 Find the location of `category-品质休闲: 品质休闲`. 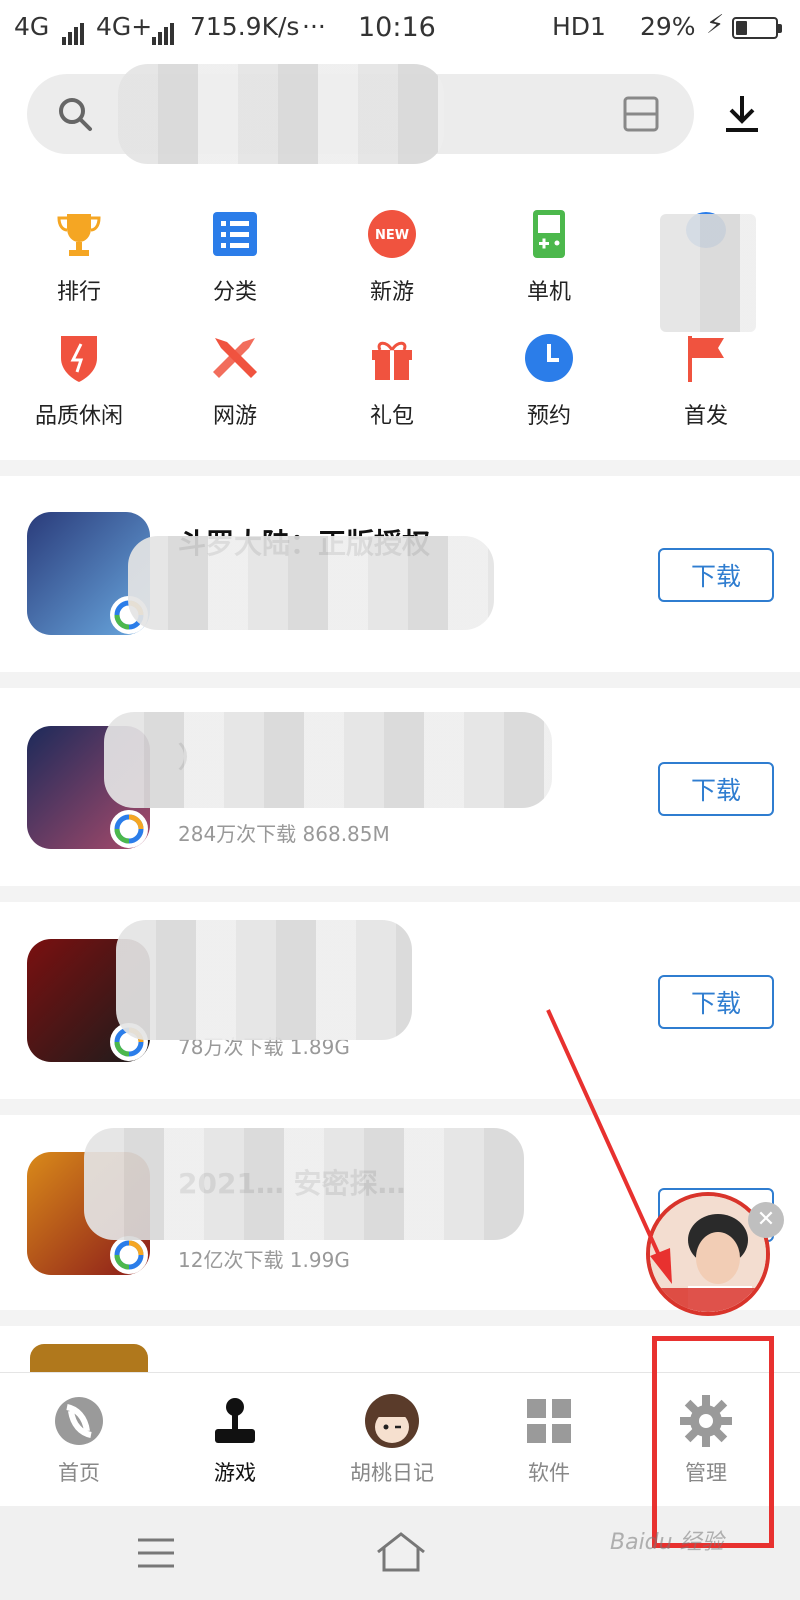

category-品质休闲: 品质休闲 is located at coordinates (79, 380).